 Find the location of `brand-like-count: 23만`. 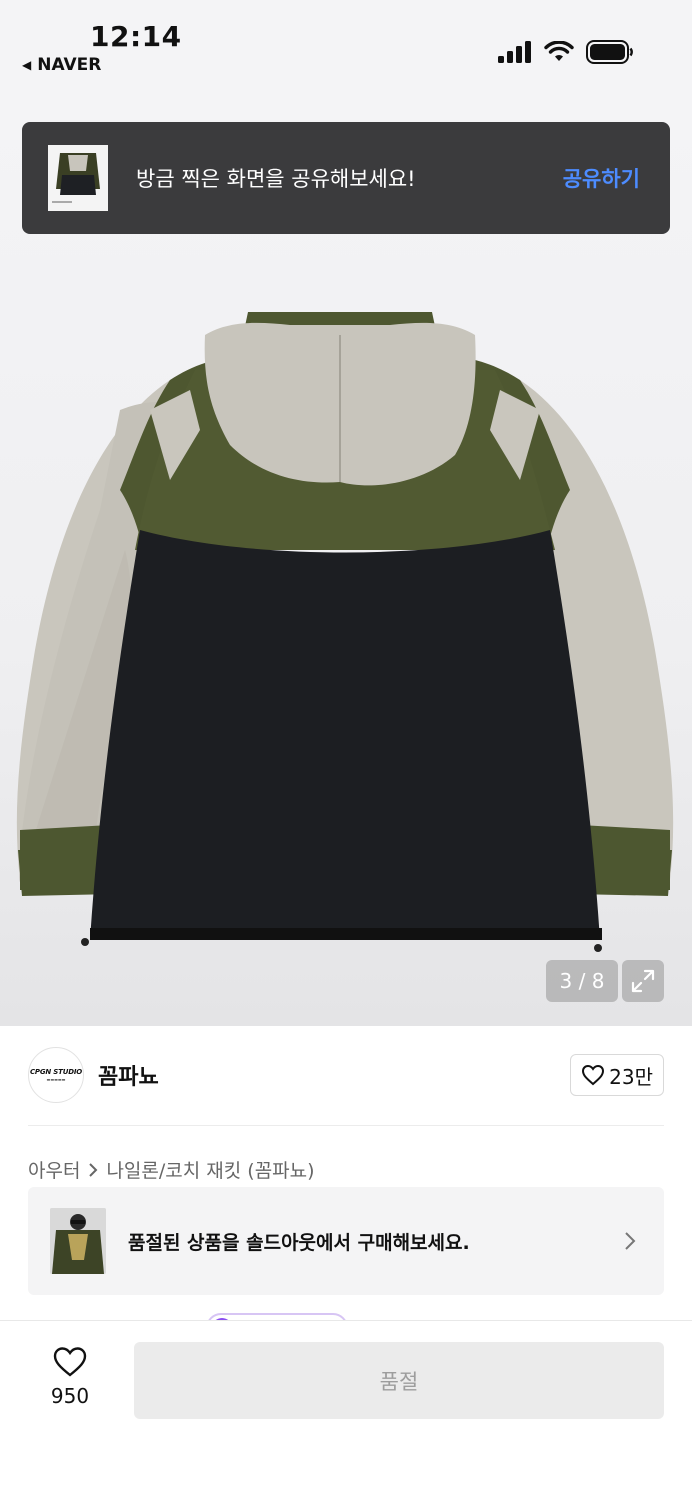

brand-like-count: 23만 is located at coordinates (631, 1076).